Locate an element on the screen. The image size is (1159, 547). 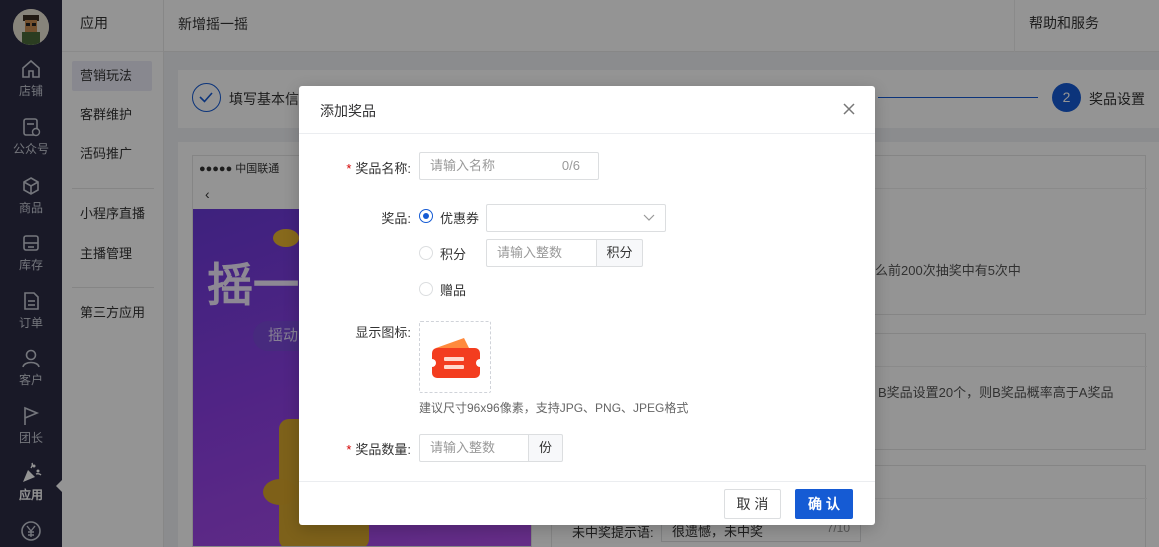
prize-quantity-input: 请输入整数 is located at coordinates (474, 448).